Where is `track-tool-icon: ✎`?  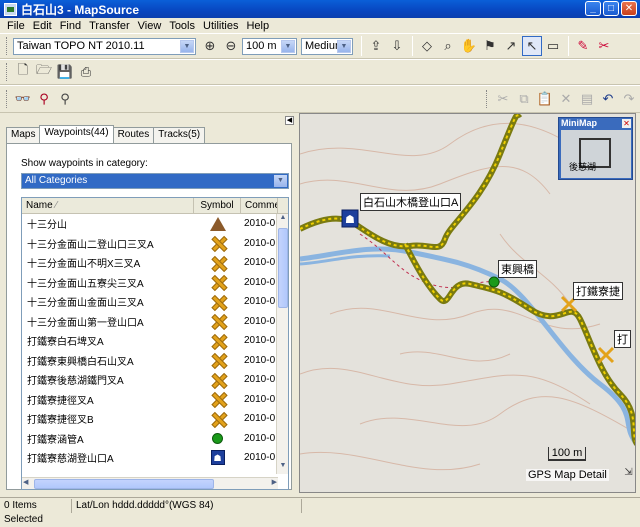 track-tool-icon: ✎ is located at coordinates (583, 46).